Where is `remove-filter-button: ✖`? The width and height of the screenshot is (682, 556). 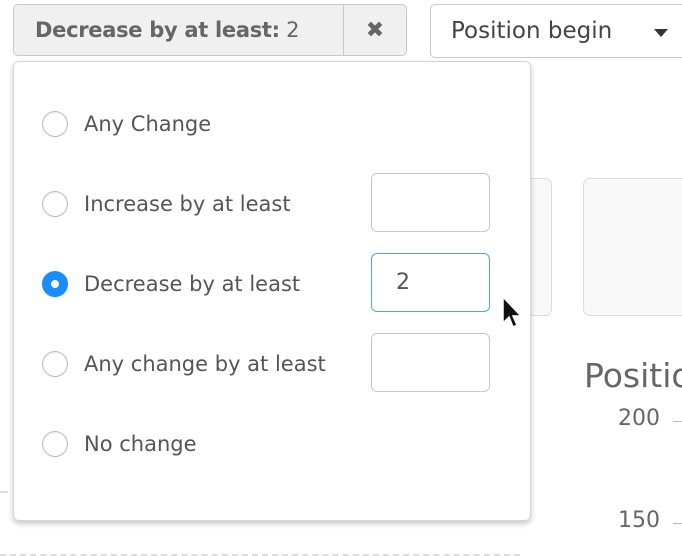 remove-filter-button: ✖ is located at coordinates (374, 30).